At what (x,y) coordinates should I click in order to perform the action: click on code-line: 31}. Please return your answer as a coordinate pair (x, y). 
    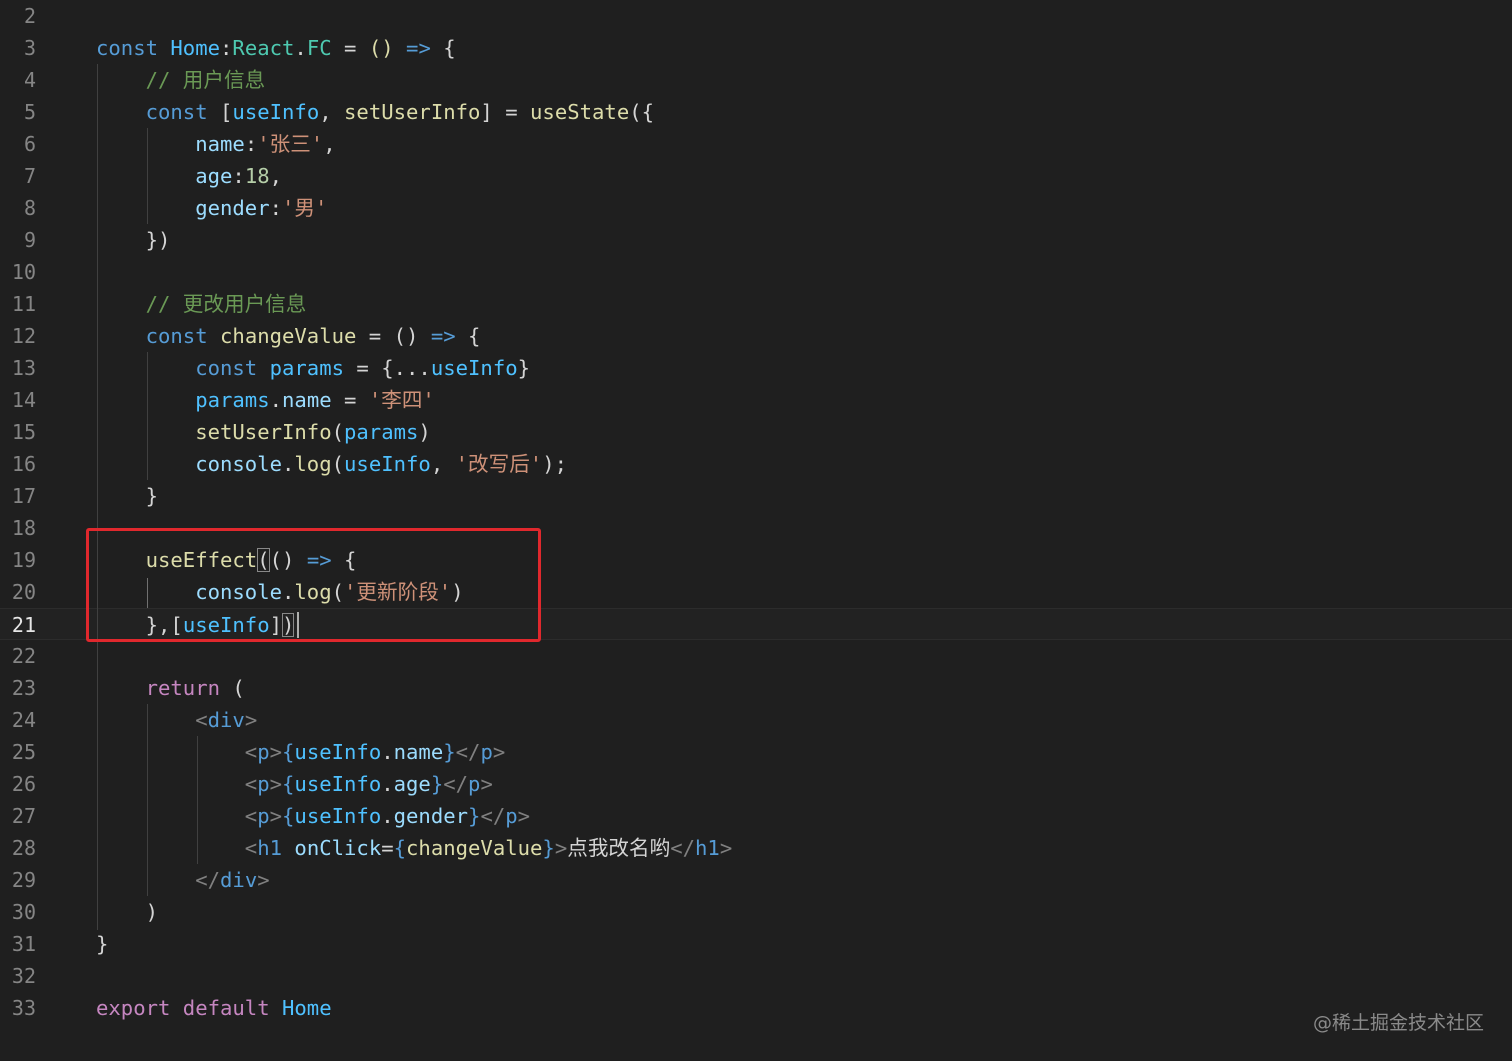
    Looking at the image, I should click on (756, 944).